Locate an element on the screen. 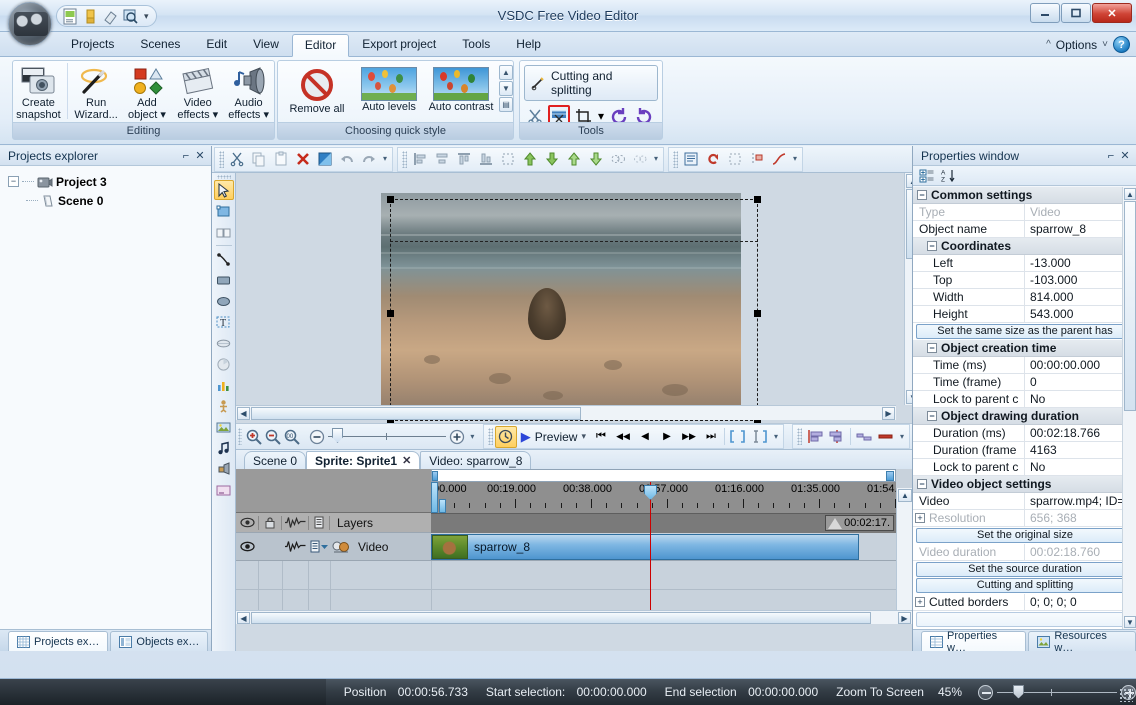 This screenshot has width=1136, height=705. timeline-horizontal-scrollbar: ◀ ▶ is located at coordinates (574, 617).